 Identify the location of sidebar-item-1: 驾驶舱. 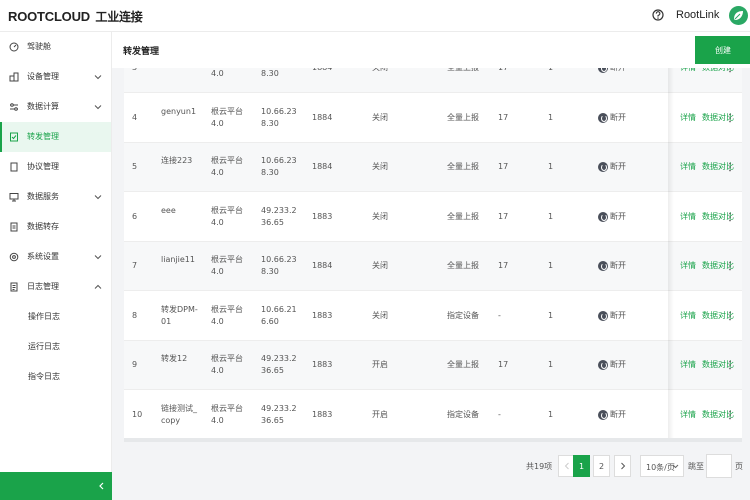
(55, 47).